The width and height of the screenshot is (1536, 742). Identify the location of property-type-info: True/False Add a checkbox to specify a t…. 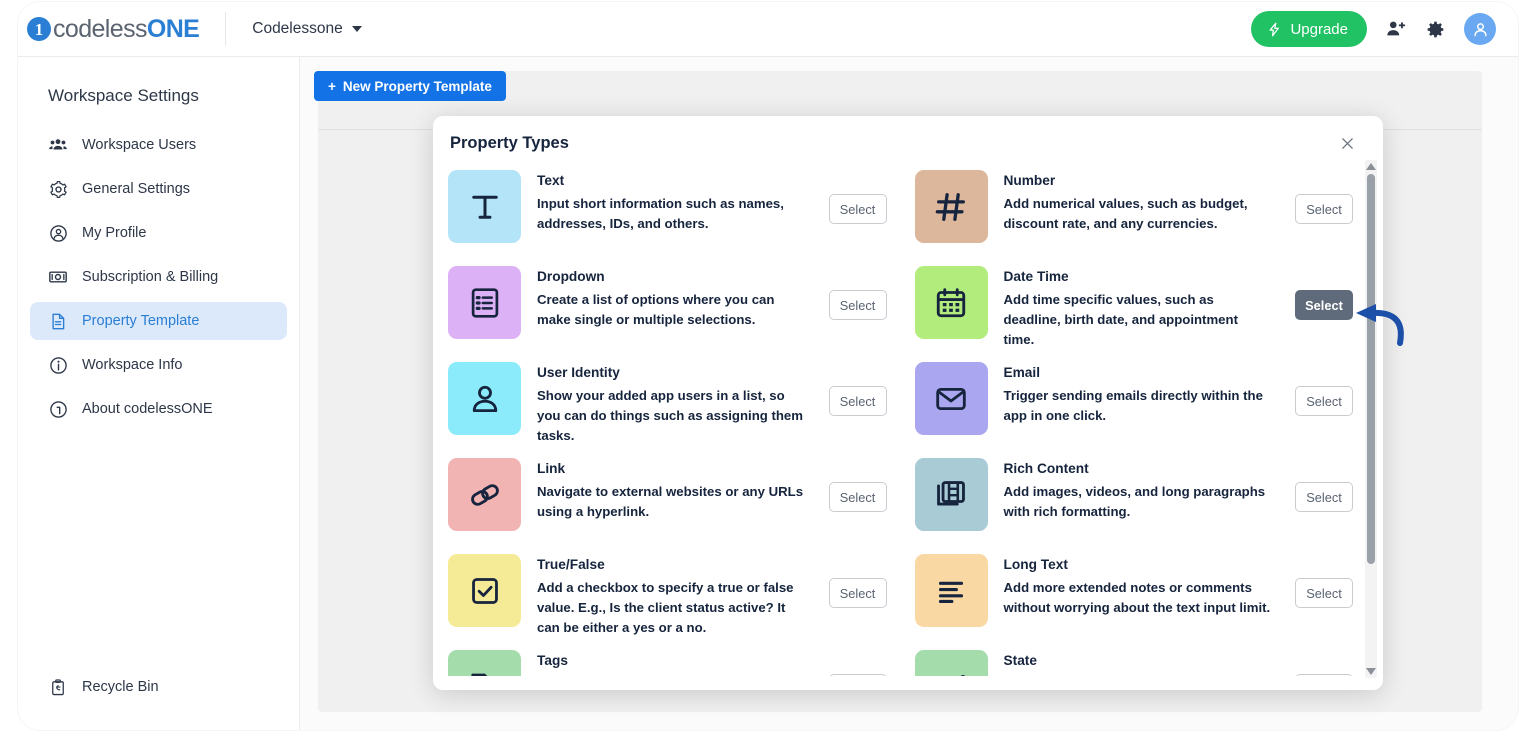
(671, 596).